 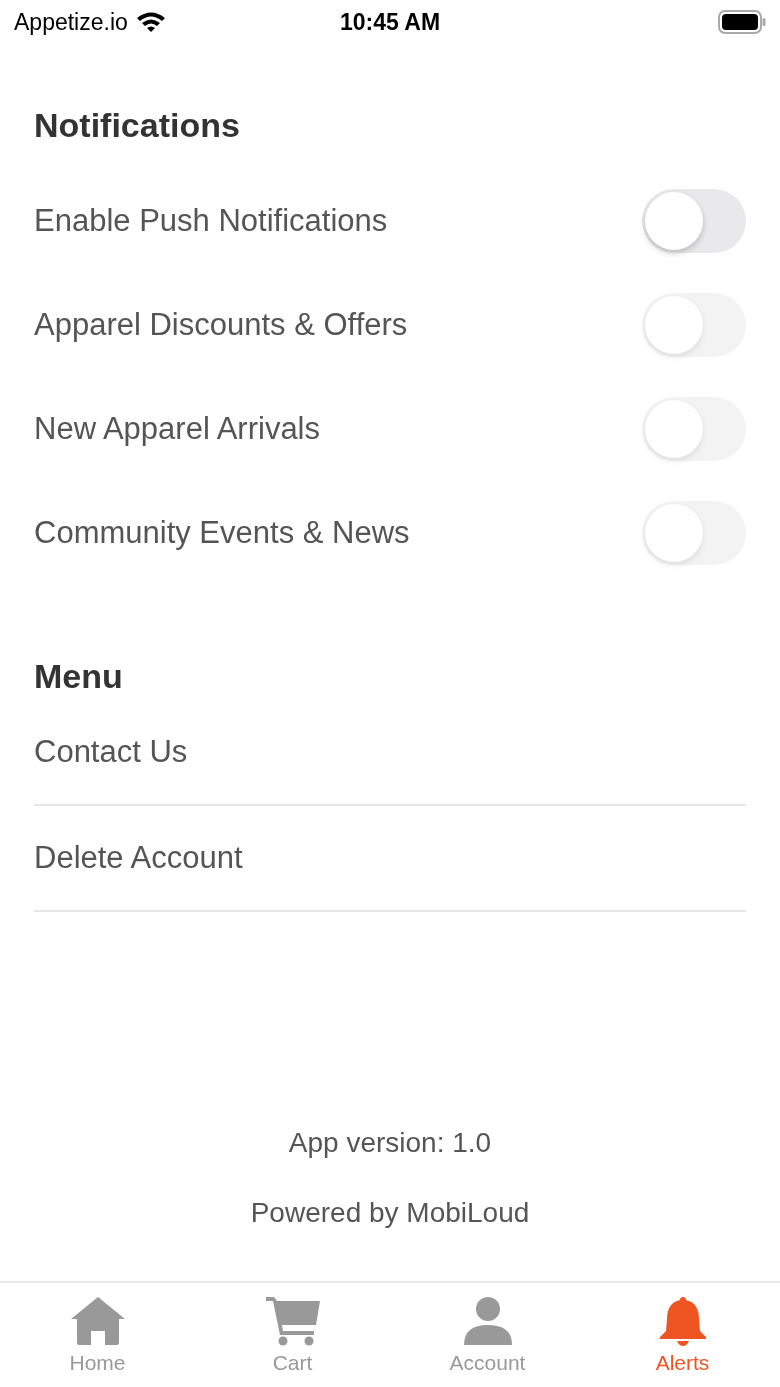 I want to click on setting-label: Community Events & News, so click(x=222, y=533).